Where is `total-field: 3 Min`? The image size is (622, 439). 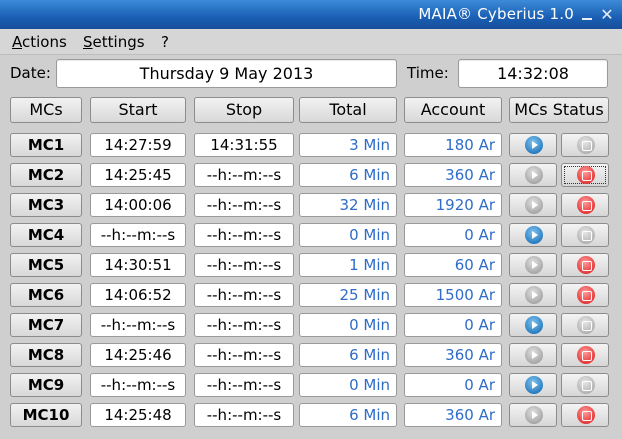
total-field: 3 Min is located at coordinates (348, 145).